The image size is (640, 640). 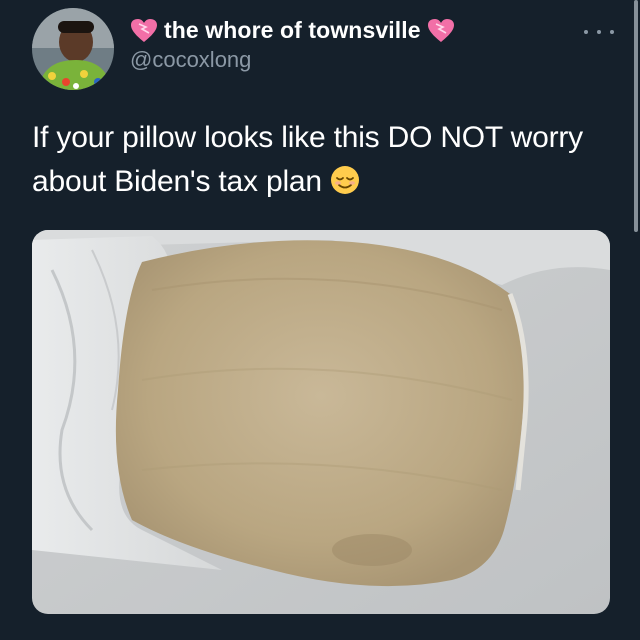 I want to click on scrollbar, so click(x=636, y=116).